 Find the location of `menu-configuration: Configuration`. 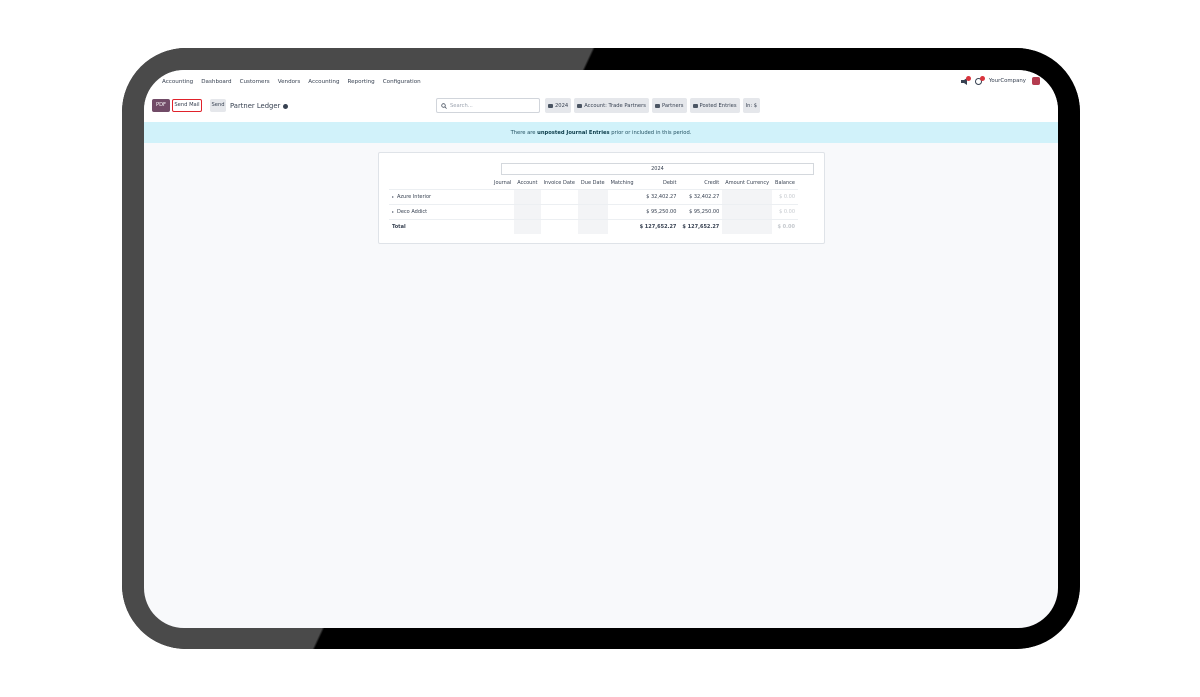

menu-configuration: Configuration is located at coordinates (402, 82).